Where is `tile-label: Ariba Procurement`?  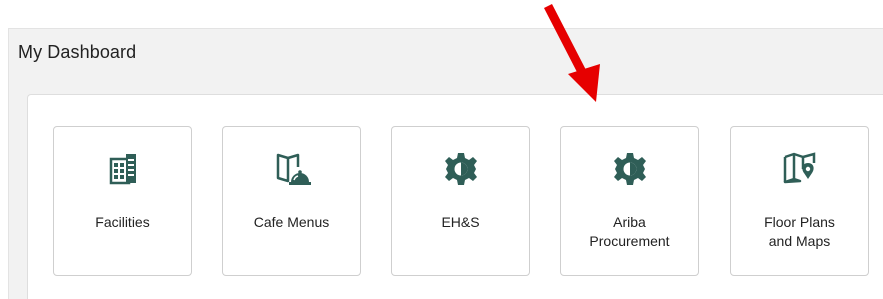 tile-label: Ariba Procurement is located at coordinates (629, 231).